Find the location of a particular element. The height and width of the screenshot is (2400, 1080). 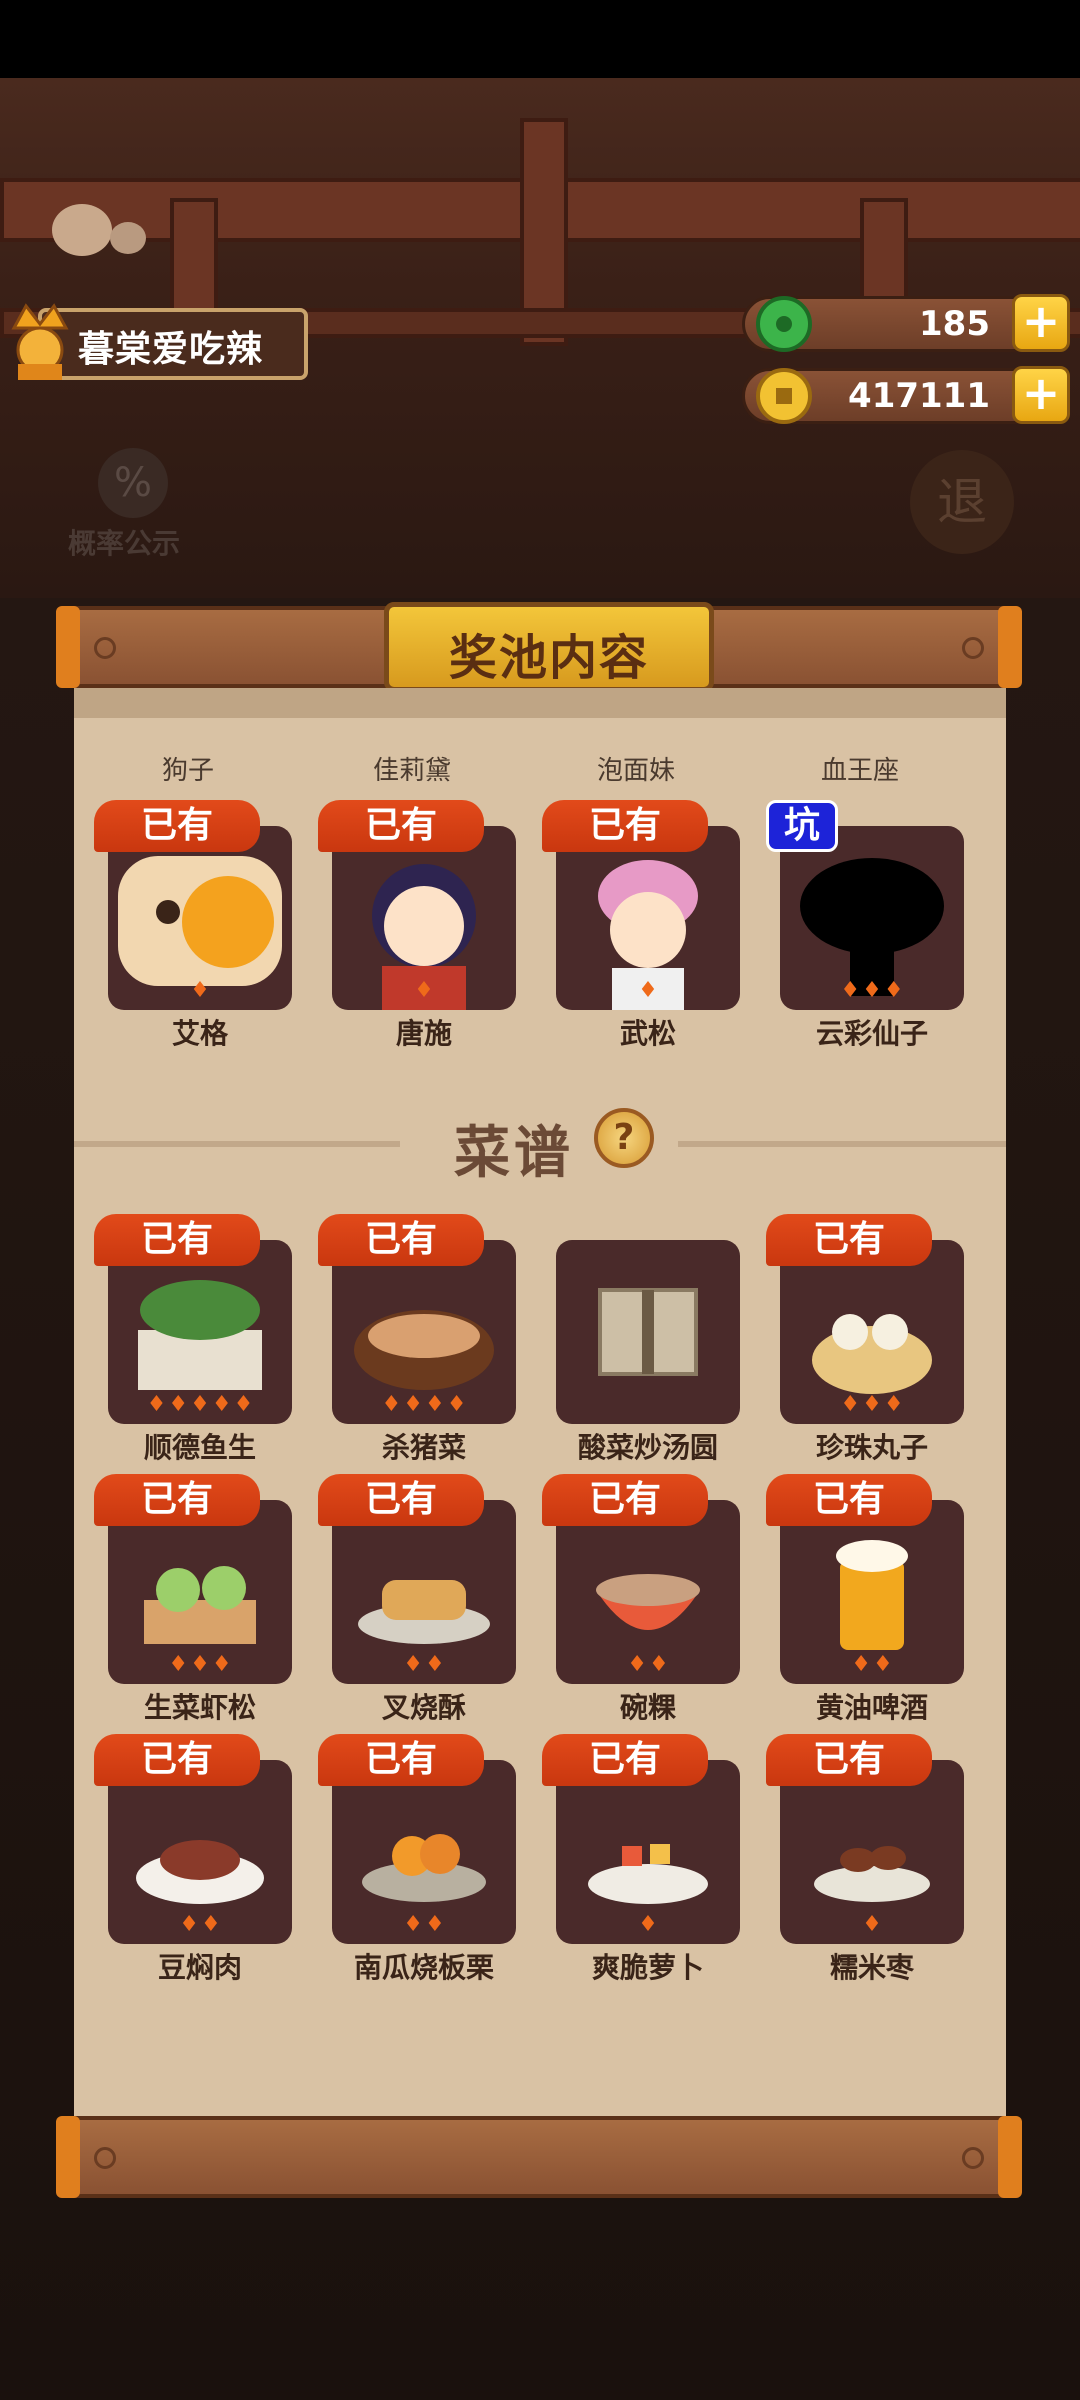

recipe-name: 生菜虾松 is located at coordinates (199, 1707).